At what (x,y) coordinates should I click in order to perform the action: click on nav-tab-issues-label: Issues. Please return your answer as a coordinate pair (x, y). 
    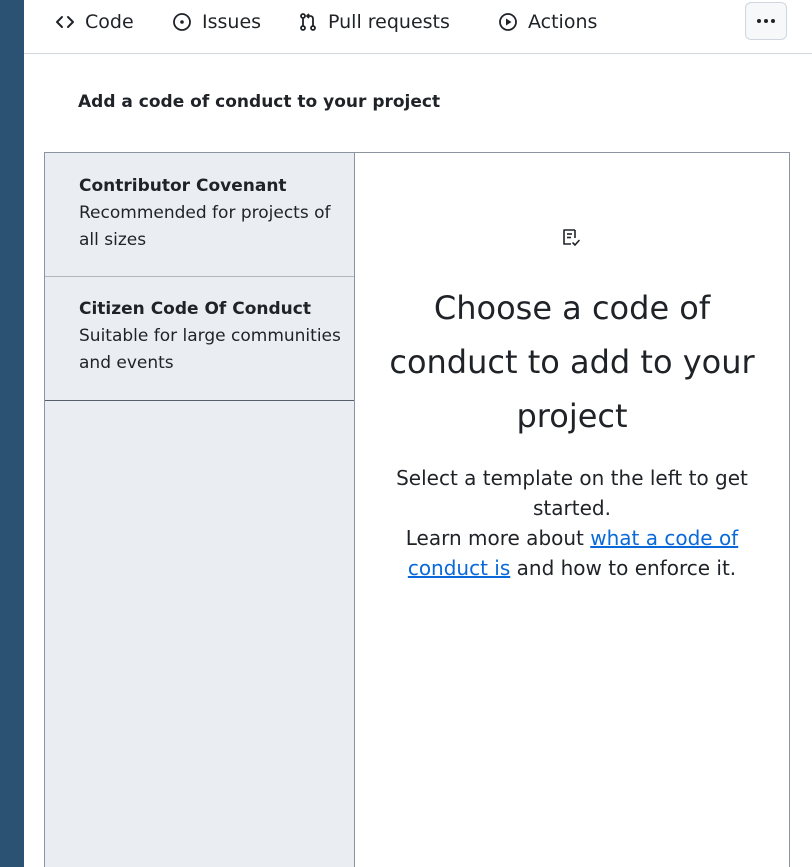
    Looking at the image, I should click on (232, 22).